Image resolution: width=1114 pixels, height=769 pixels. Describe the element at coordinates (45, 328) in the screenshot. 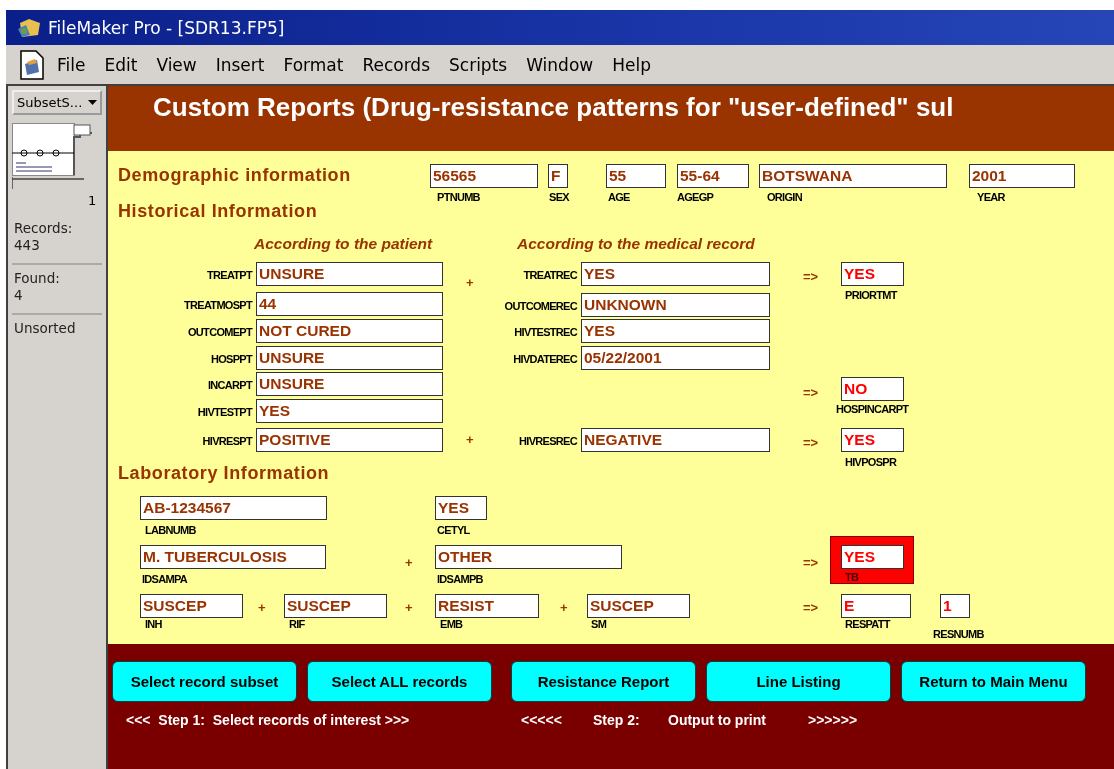

I see `sort-status: Unsorted` at that location.